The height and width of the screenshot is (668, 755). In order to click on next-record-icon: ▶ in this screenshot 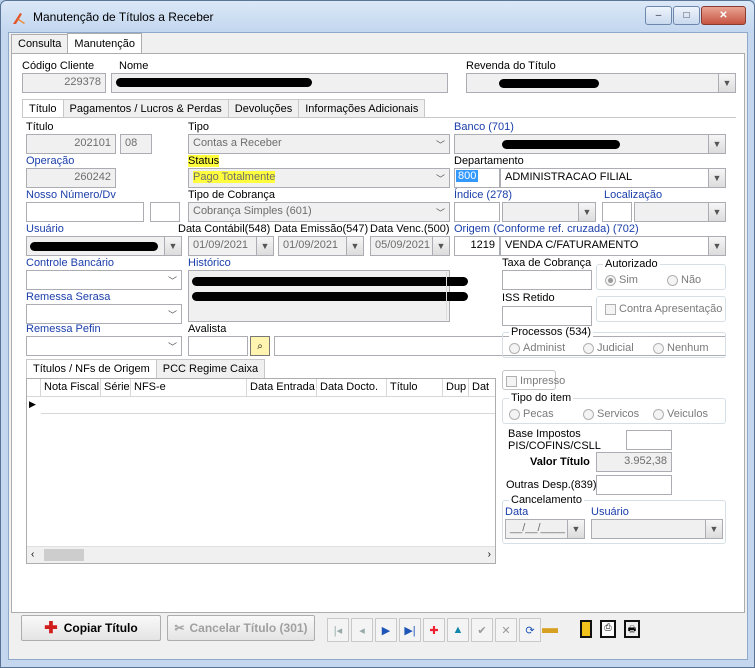, I will do `click(386, 630)`.